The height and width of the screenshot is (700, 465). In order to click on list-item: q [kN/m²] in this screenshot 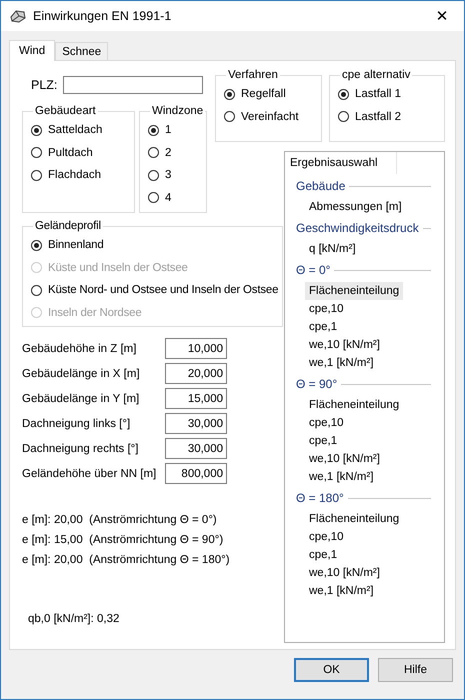, I will do `click(332, 249)`.